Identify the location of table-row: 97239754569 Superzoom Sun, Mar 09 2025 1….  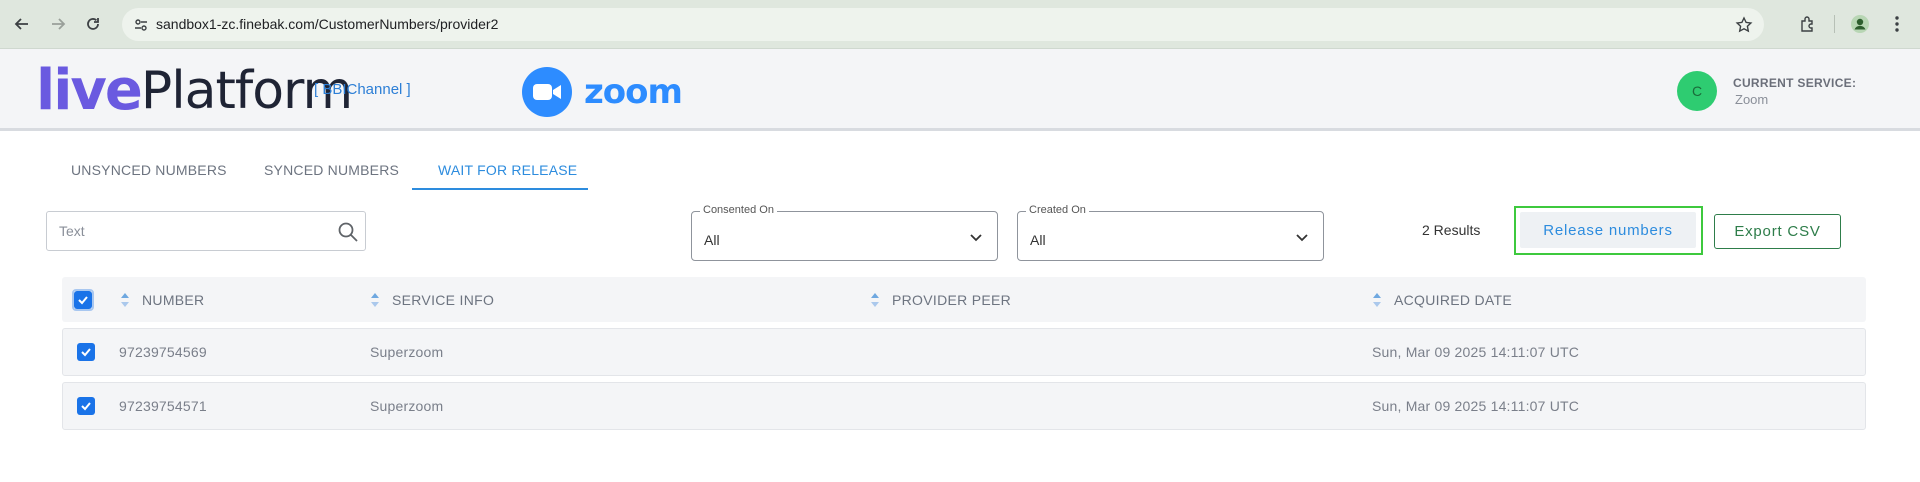
(964, 352).